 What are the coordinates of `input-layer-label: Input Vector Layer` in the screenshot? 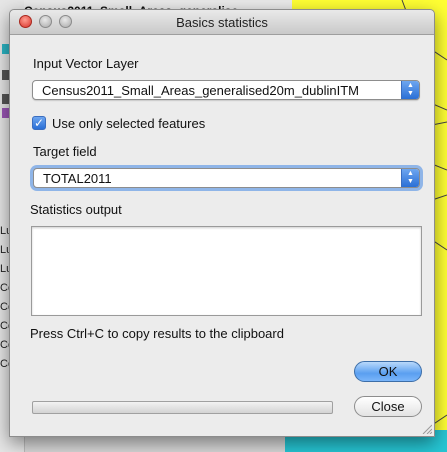 It's located at (86, 63).